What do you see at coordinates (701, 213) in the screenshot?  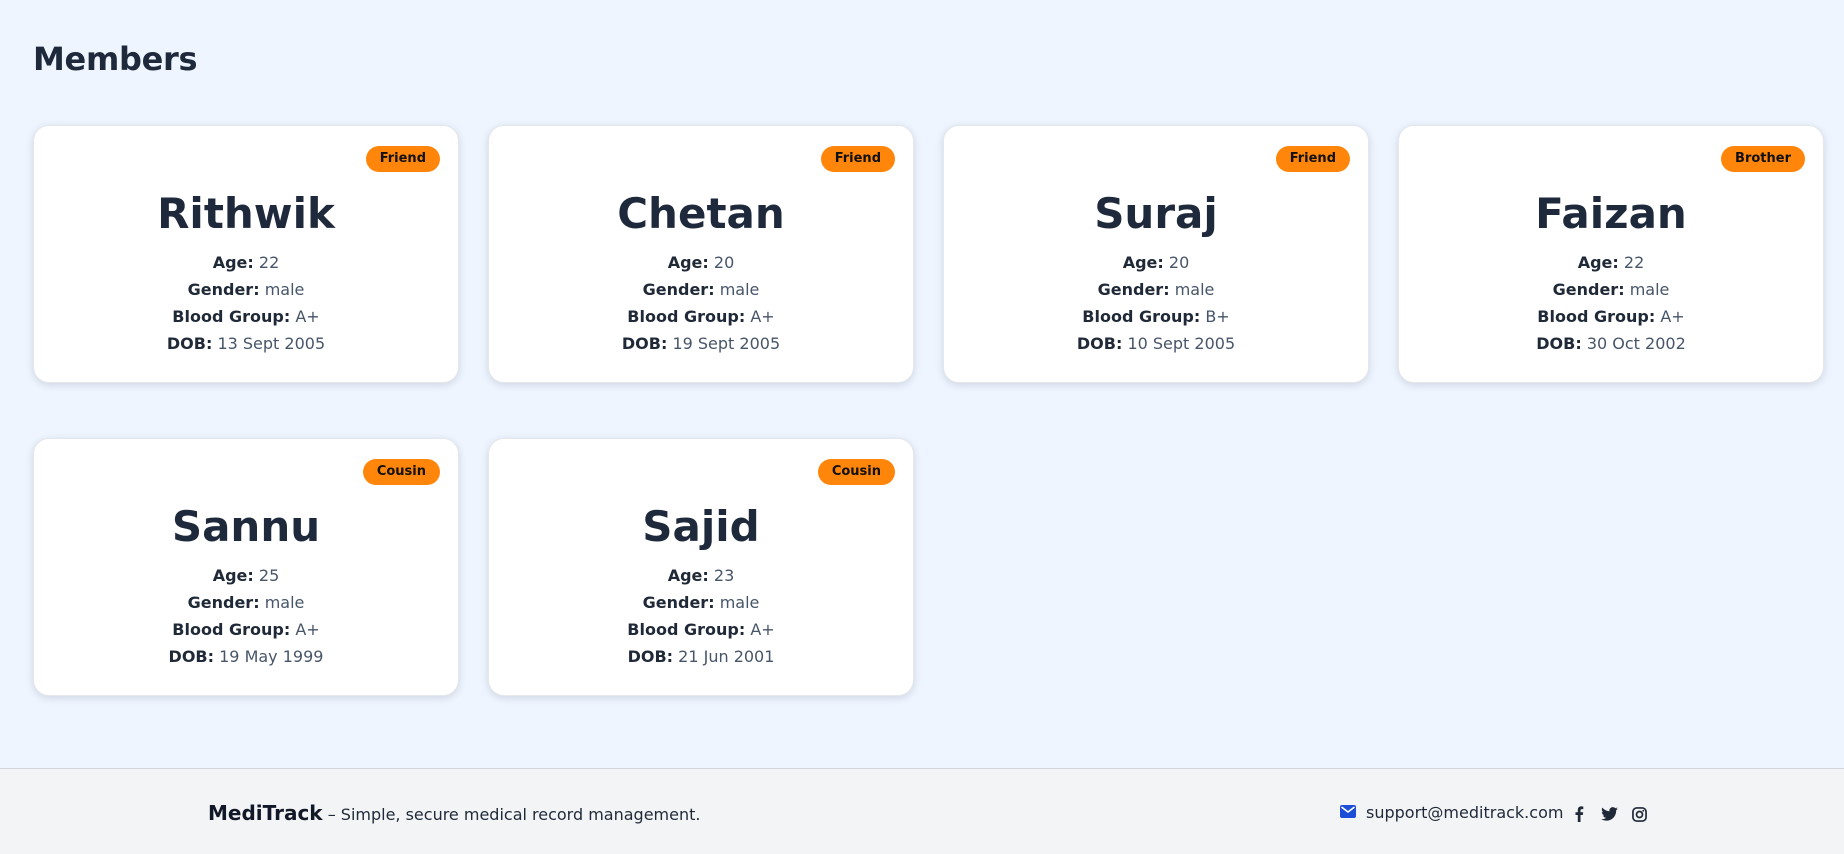 I see `member-name: Chetan` at bounding box center [701, 213].